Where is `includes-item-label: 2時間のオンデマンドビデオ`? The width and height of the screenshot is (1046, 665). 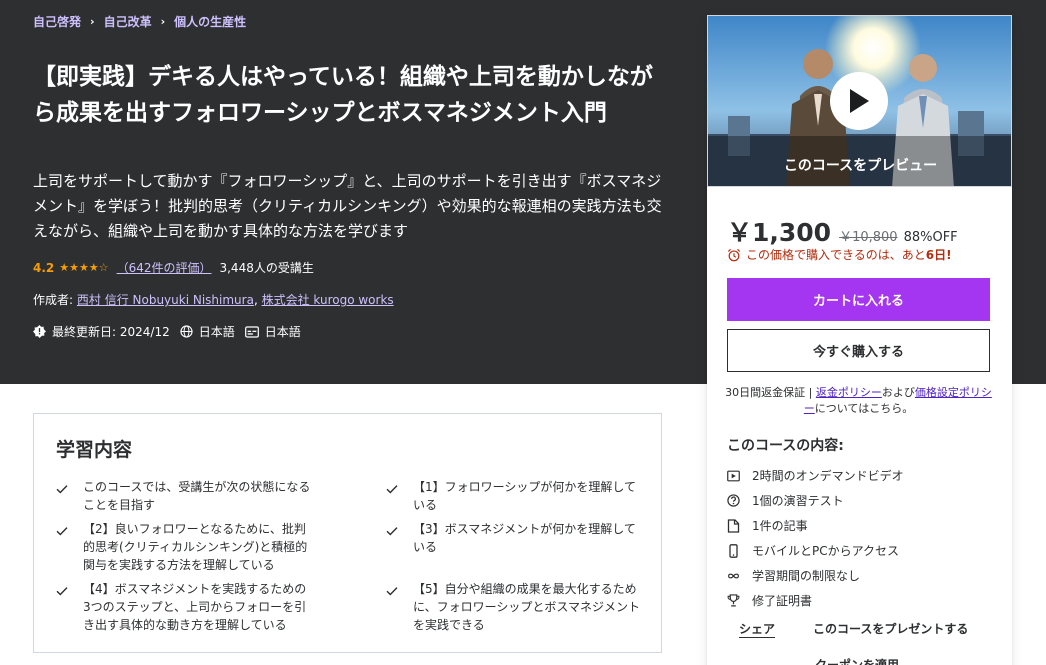 includes-item-label: 2時間のオンデマンドビデオ is located at coordinates (828, 476).